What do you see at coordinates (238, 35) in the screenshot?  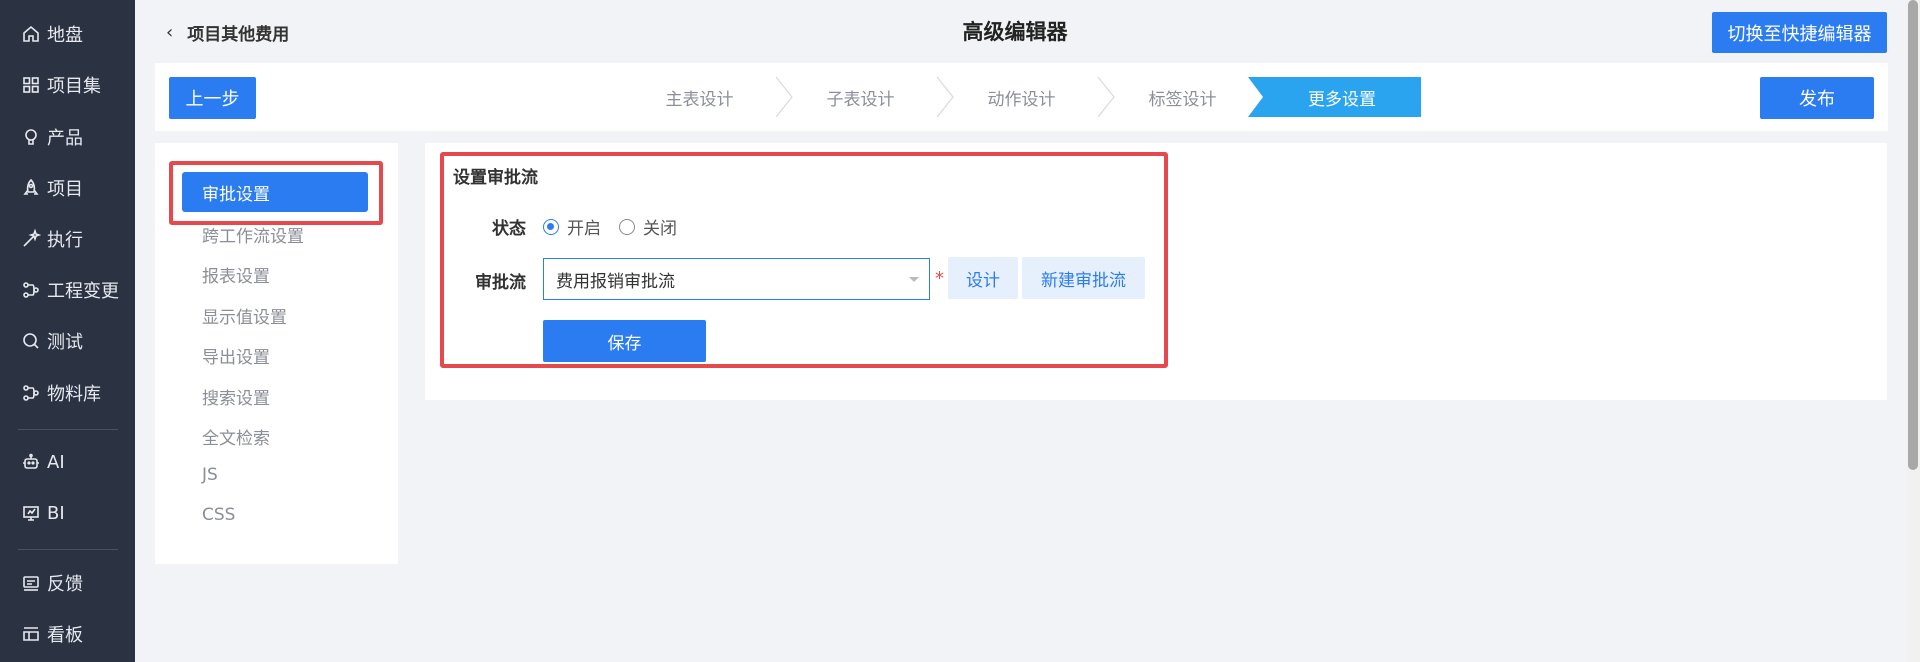 I see `back-label: 项目其他费用` at bounding box center [238, 35].